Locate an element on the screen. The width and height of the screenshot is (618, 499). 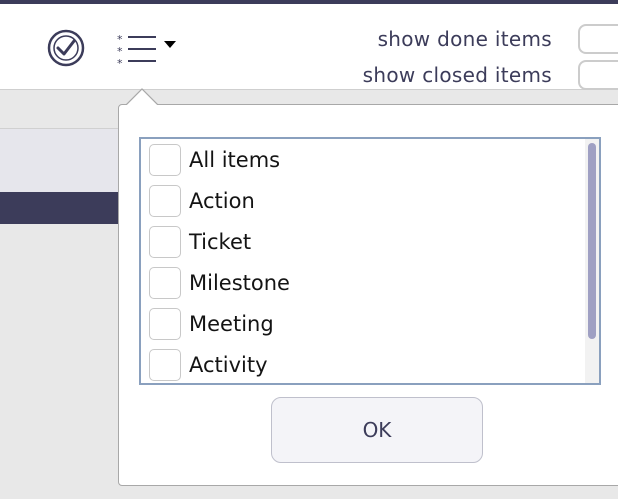
list-item: Ticket is located at coordinates (362, 241).